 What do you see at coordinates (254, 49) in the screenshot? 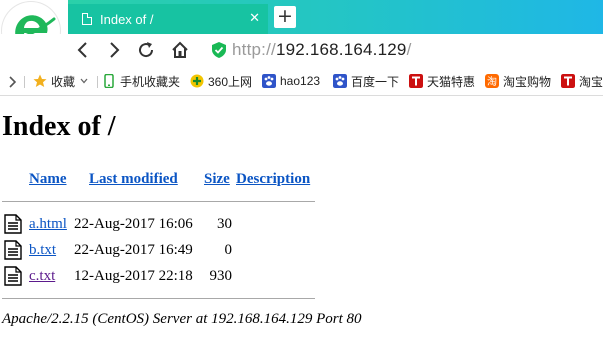
I see `url-protocol: http://` at bounding box center [254, 49].